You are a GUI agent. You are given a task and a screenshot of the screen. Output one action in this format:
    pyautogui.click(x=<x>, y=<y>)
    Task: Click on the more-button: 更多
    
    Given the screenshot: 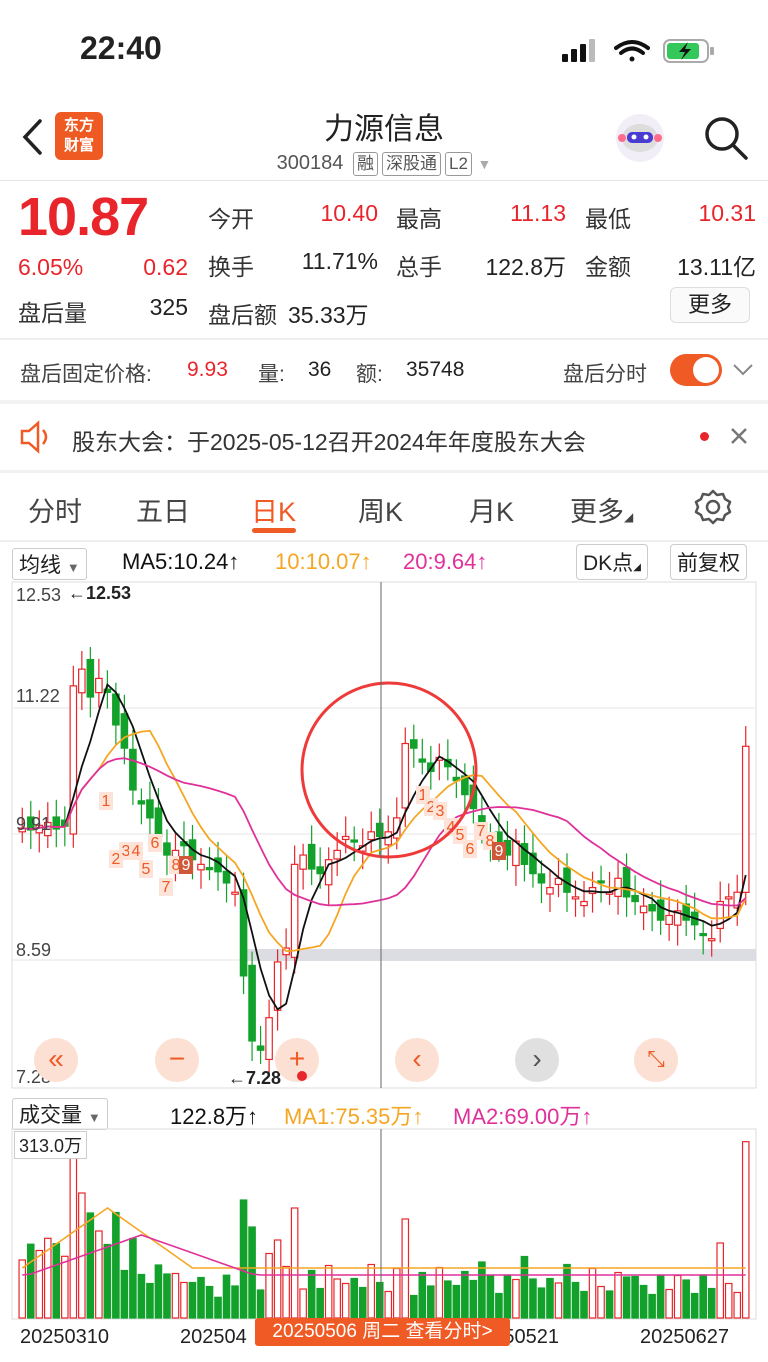 What is the action you would take?
    pyautogui.click(x=710, y=305)
    